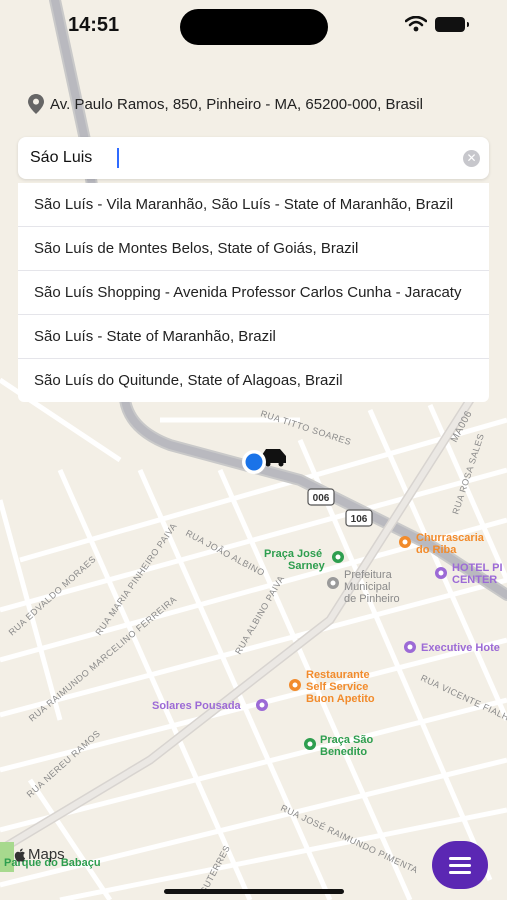 This screenshot has width=507, height=900. Describe the element at coordinates (471, 158) in the screenshot. I see `clear-search-button: ✕` at that location.